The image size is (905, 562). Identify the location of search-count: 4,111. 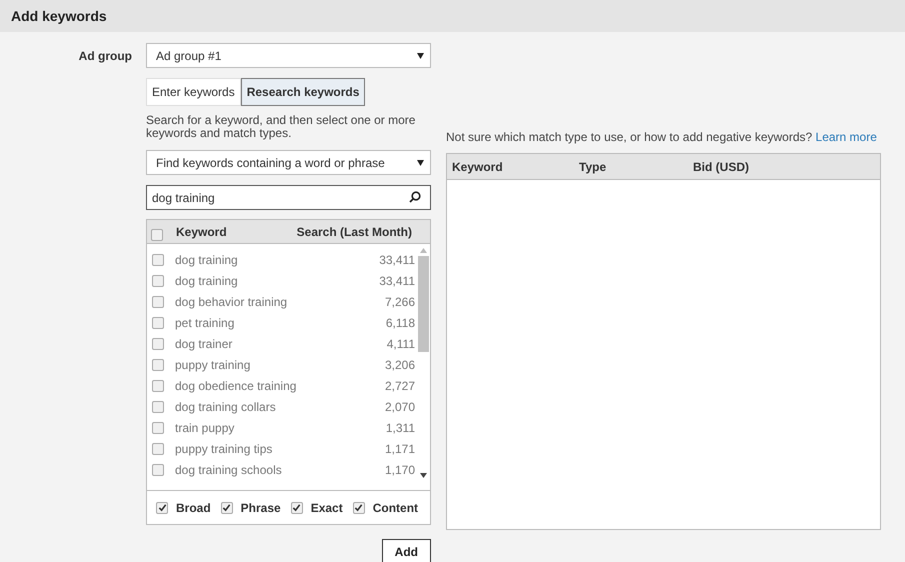
(400, 344).